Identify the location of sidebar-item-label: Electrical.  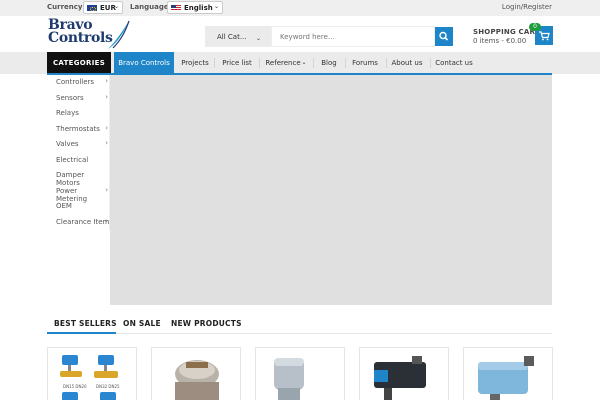
(72, 159).